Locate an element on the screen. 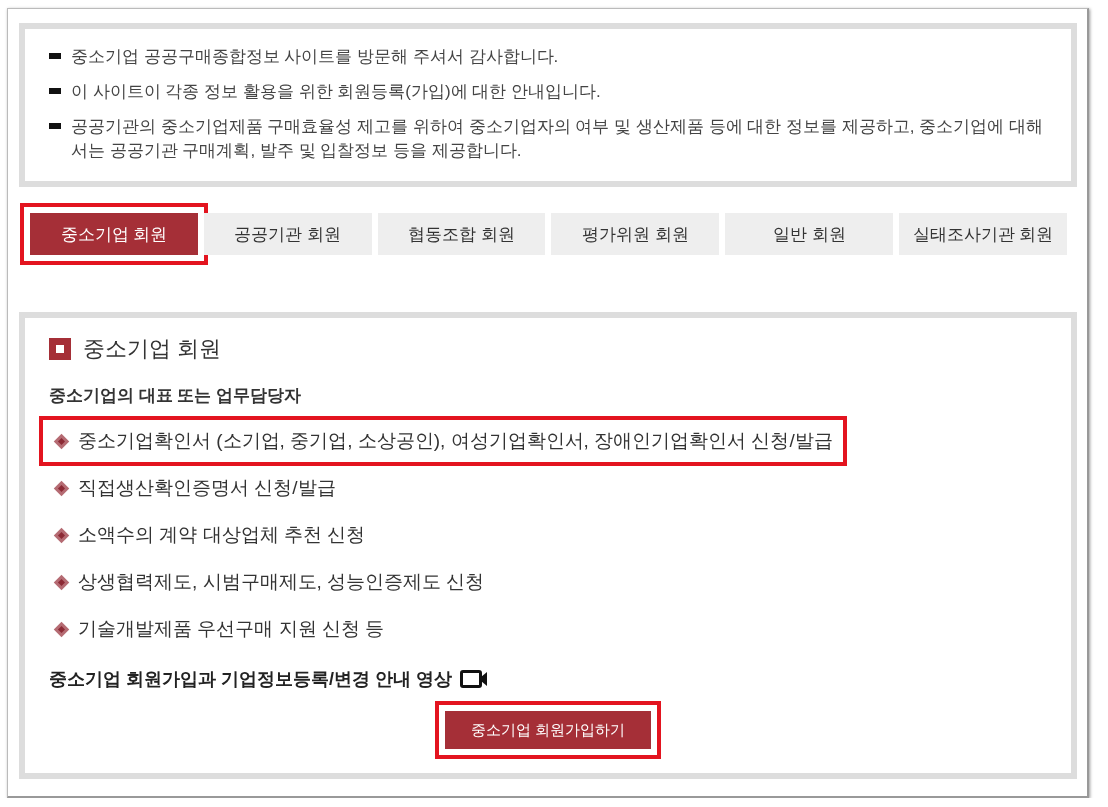 The image size is (1108, 807). service-item: 소액수의 계약 대상업체 추천 신청 is located at coordinates (222, 535).